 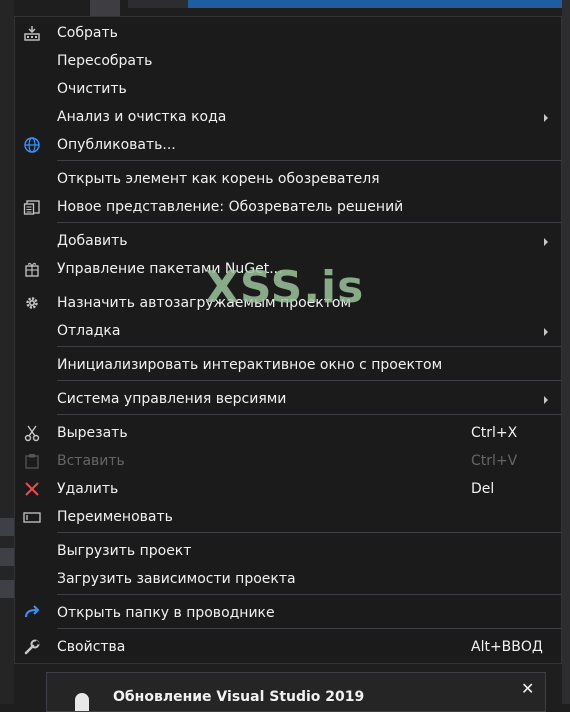 What do you see at coordinates (288, 61) in the screenshot?
I see `menu-item-rebuild: Пересобрать` at bounding box center [288, 61].